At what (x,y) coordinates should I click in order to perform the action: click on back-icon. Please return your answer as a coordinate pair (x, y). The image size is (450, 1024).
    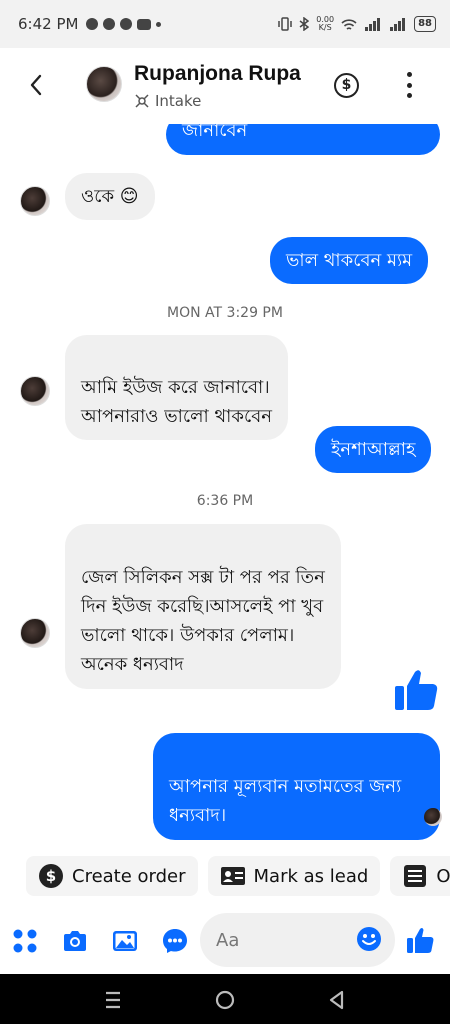
    Looking at the image, I should click on (337, 1000).